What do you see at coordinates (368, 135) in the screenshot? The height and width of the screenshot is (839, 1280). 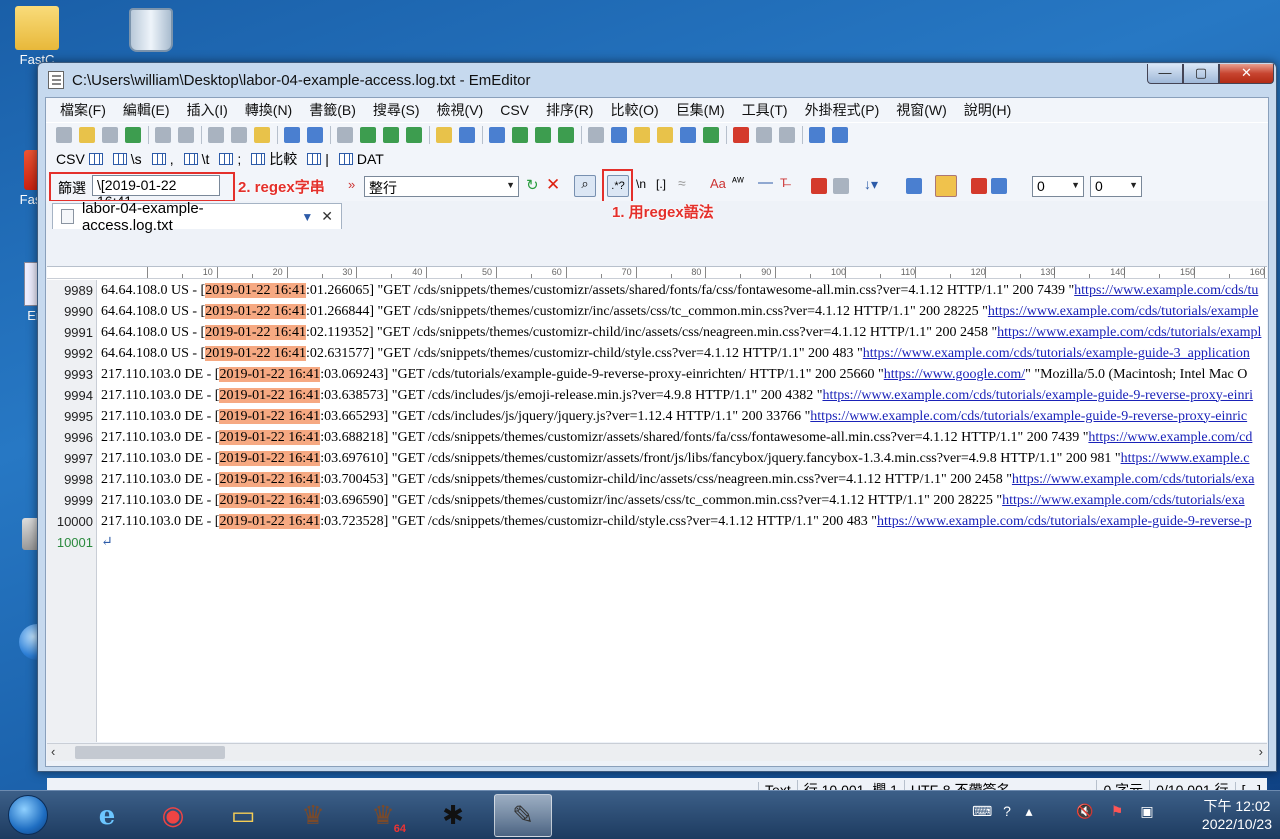 I see `find-next-icon` at bounding box center [368, 135].